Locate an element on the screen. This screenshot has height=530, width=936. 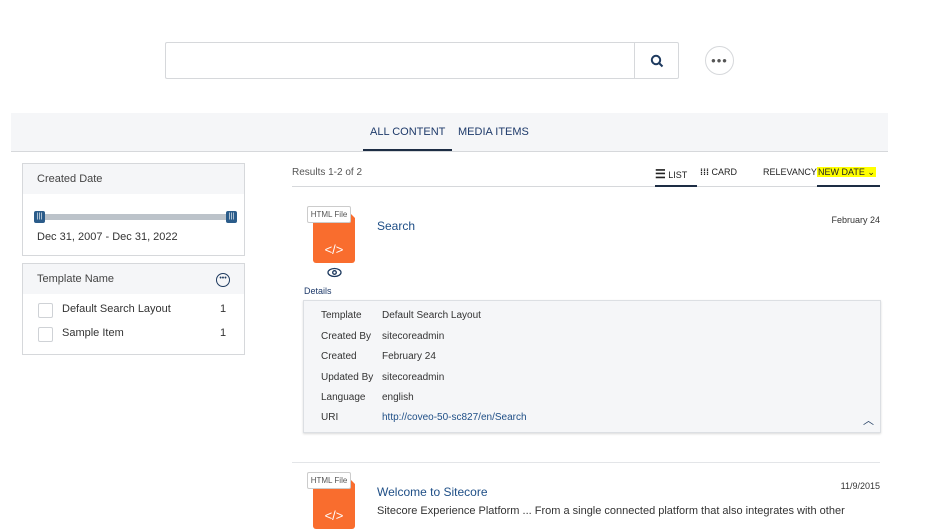
layout-list-button: ☰ LIST is located at coordinates (676, 177).